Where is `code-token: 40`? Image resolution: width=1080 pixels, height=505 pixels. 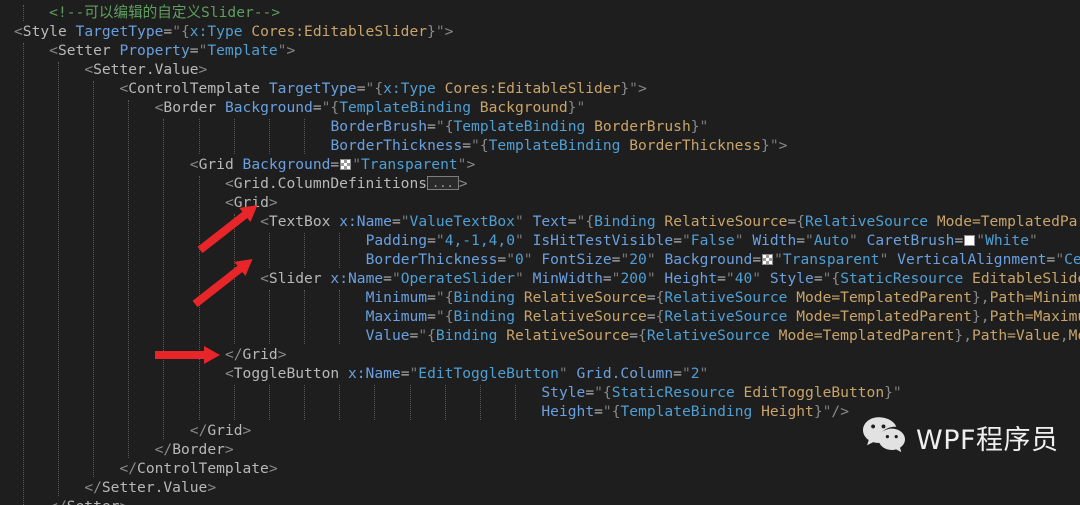 code-token: 40 is located at coordinates (743, 278).